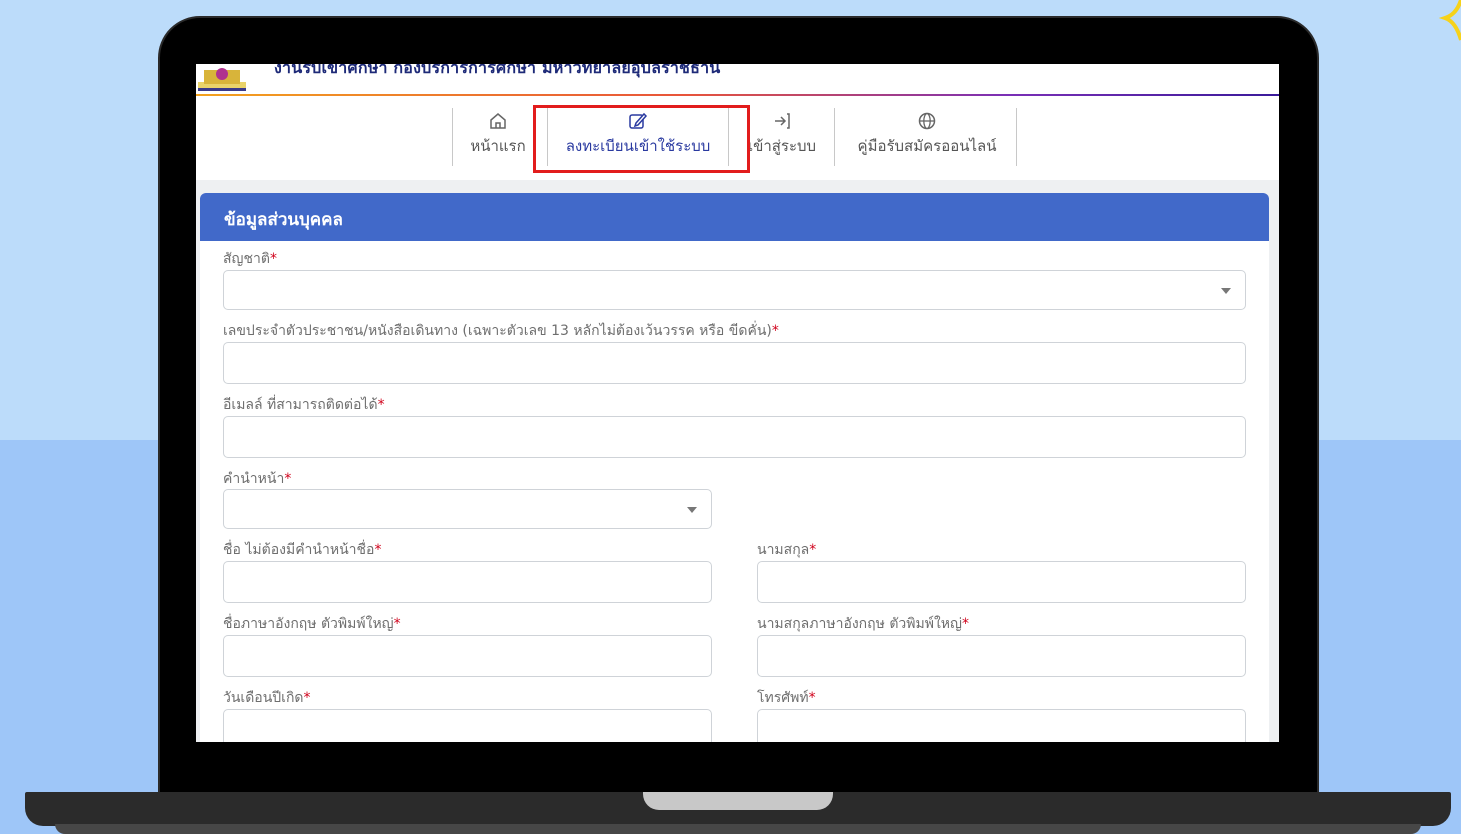  I want to click on prefix-label: คำนำหน้า*, so click(257, 479).